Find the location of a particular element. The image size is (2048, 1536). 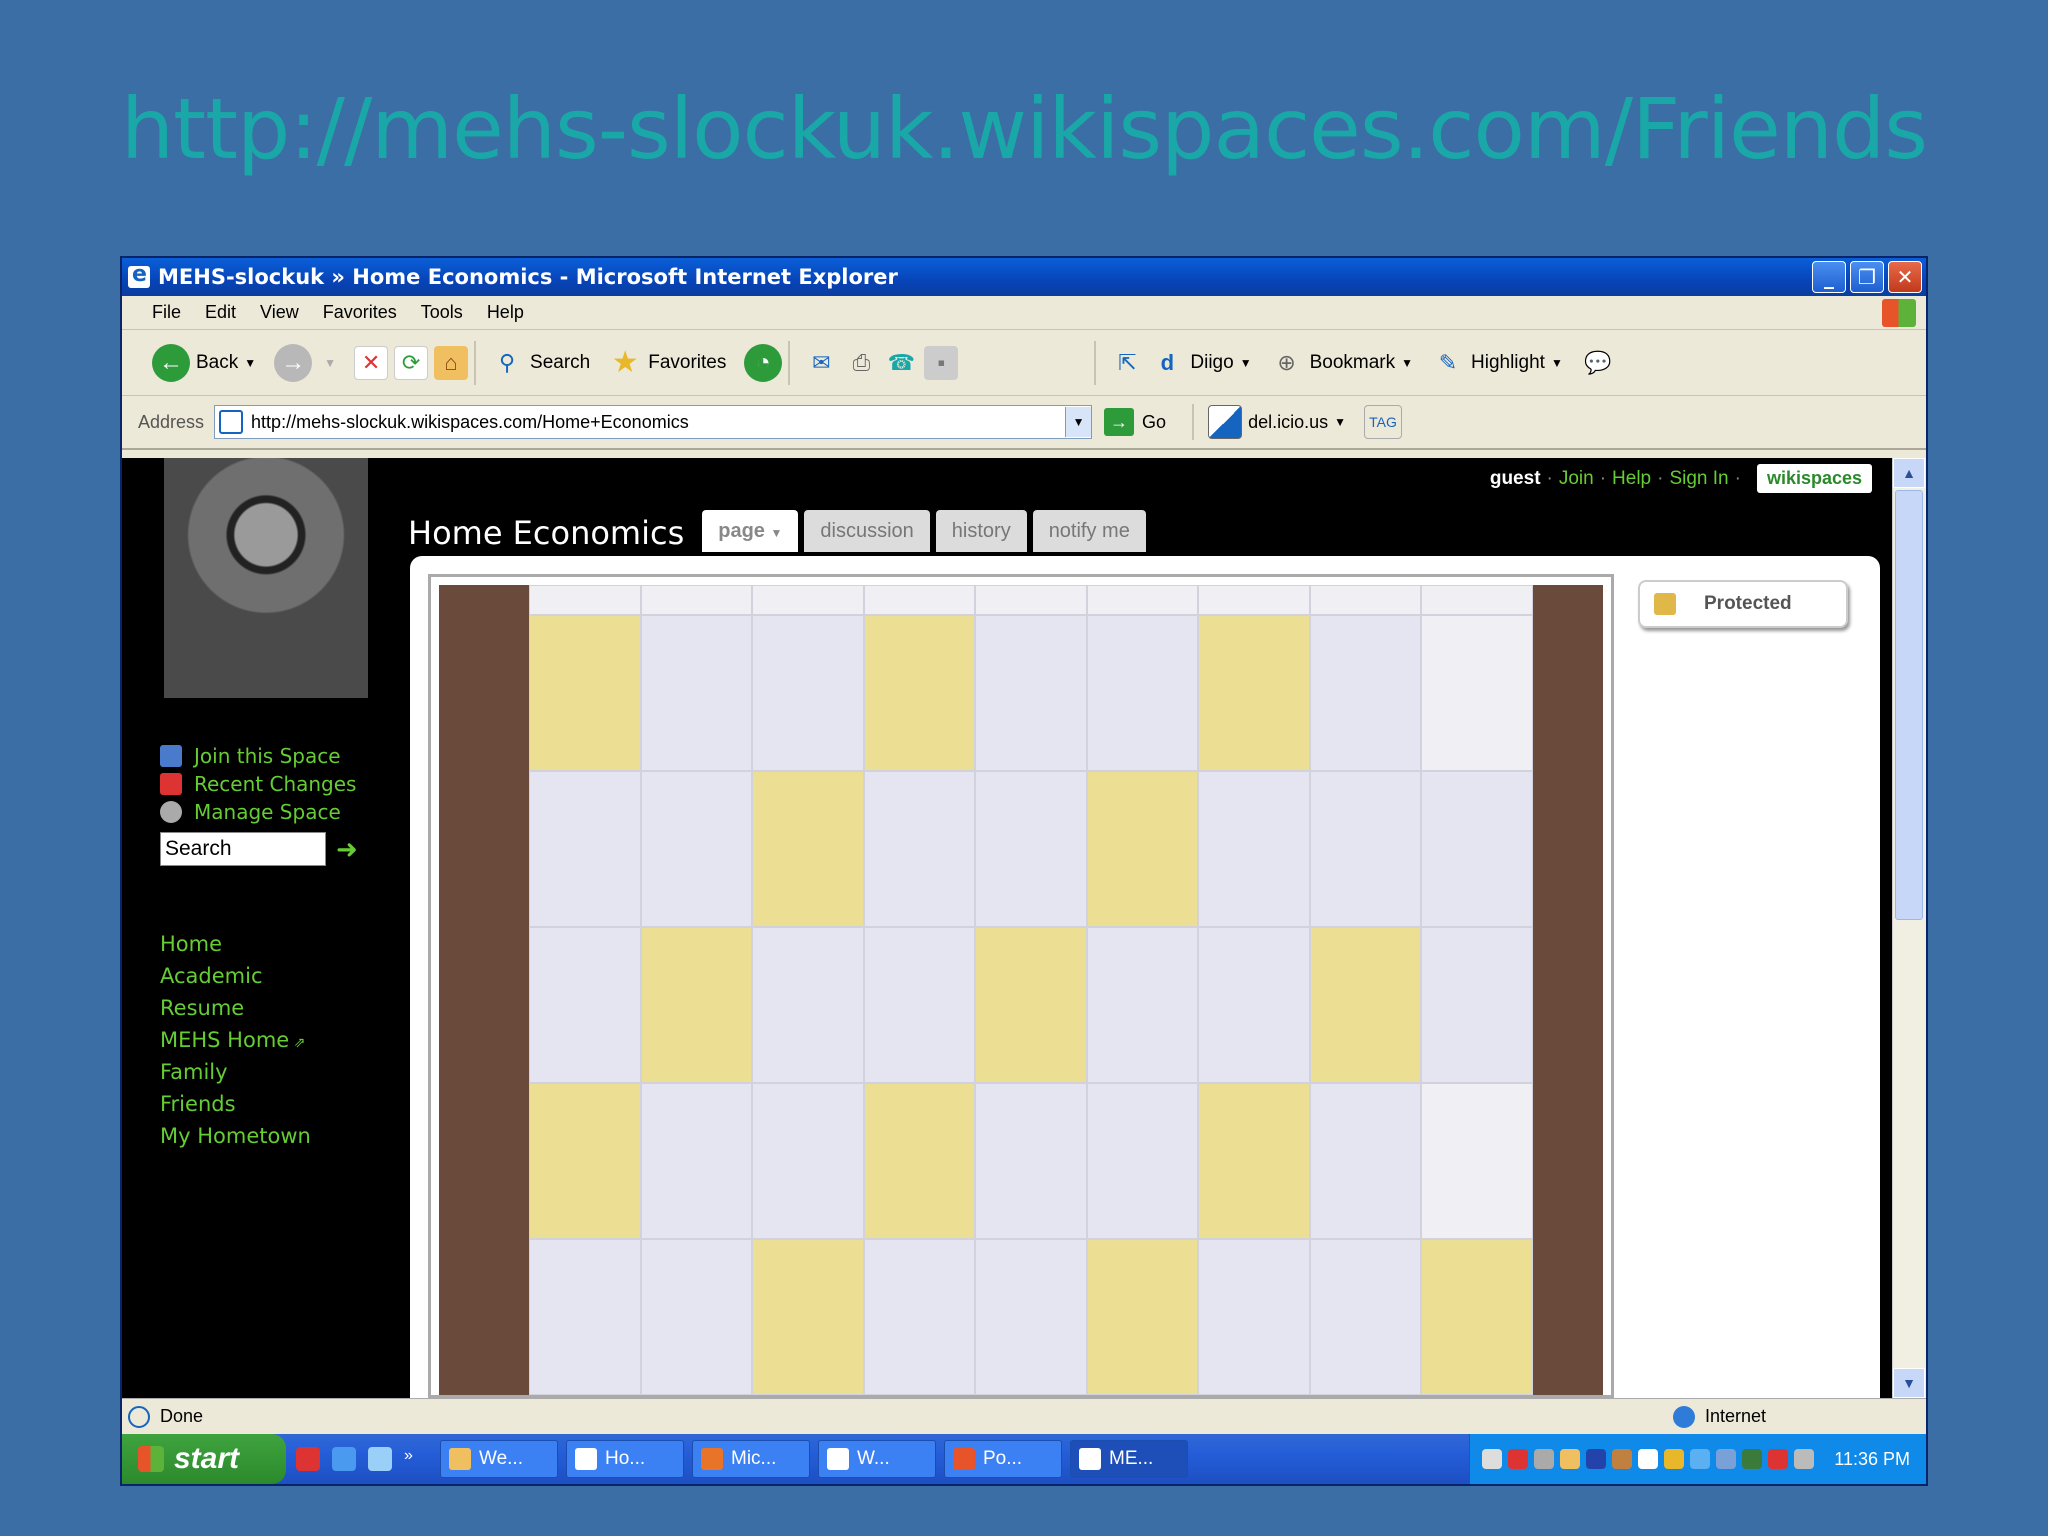

minimize-button: _ is located at coordinates (1829, 277).